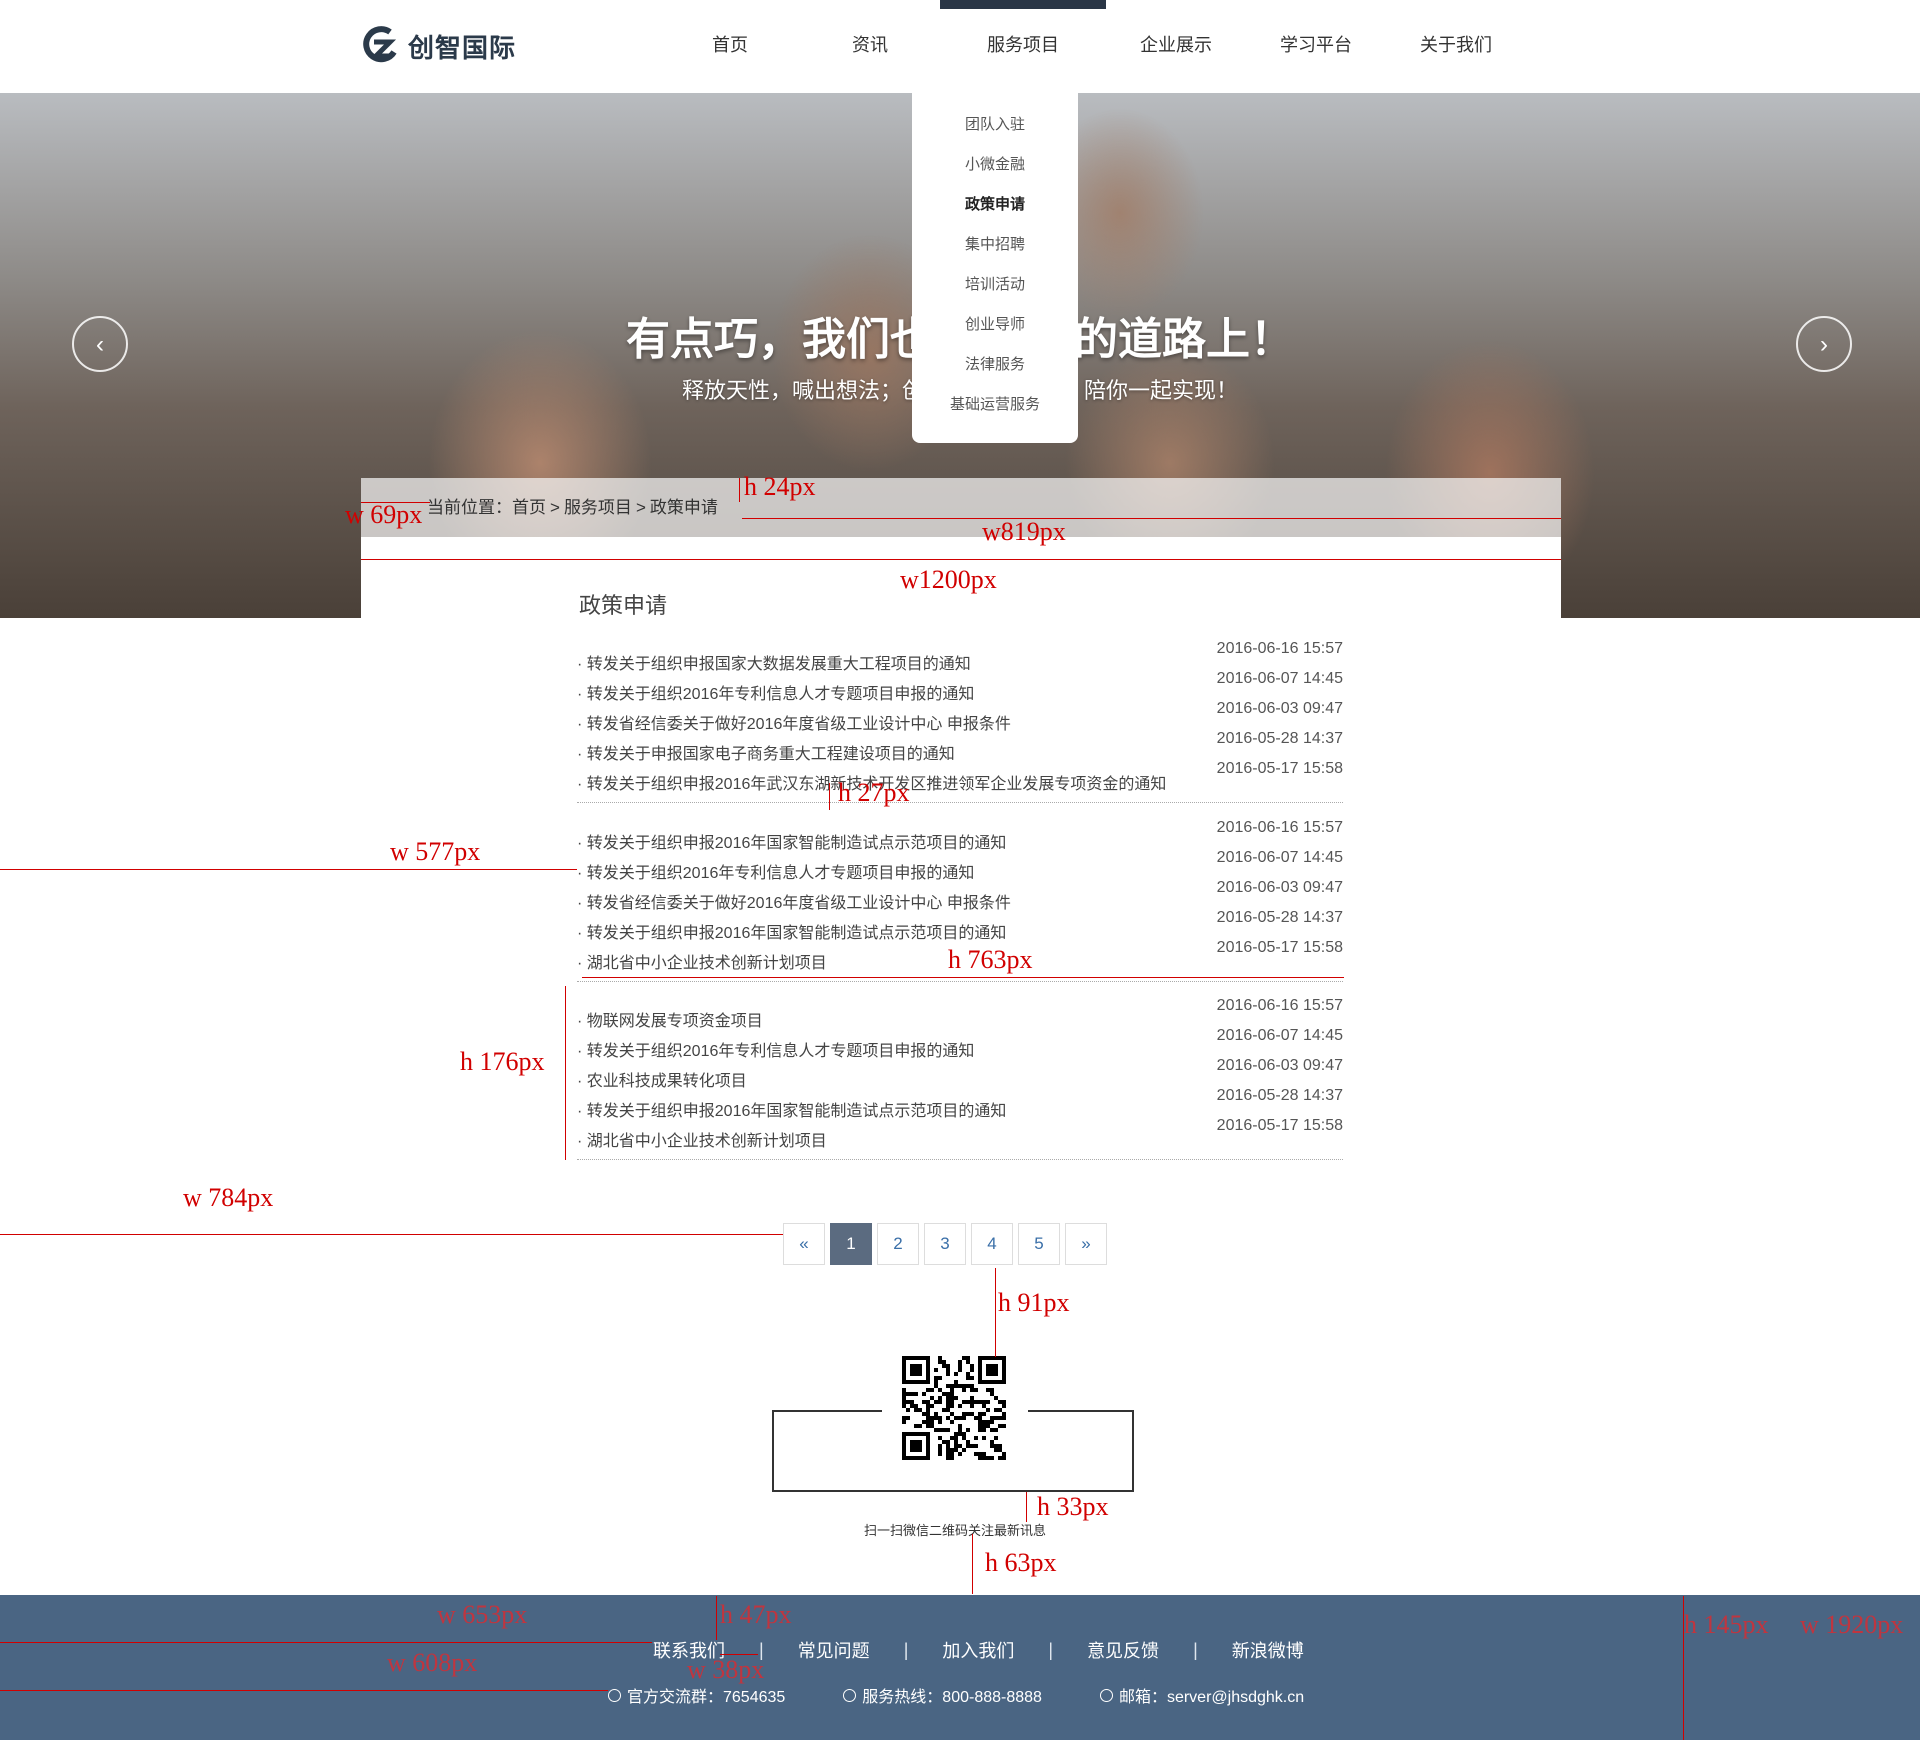  I want to click on annotation-label: w819px, so click(1024, 531).